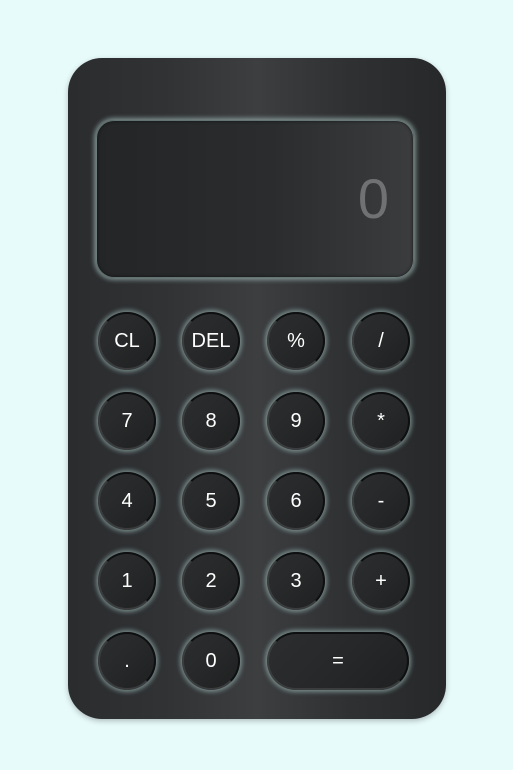 The height and width of the screenshot is (770, 513). Describe the element at coordinates (127, 341) in the screenshot. I see `clear-button: CL` at that location.